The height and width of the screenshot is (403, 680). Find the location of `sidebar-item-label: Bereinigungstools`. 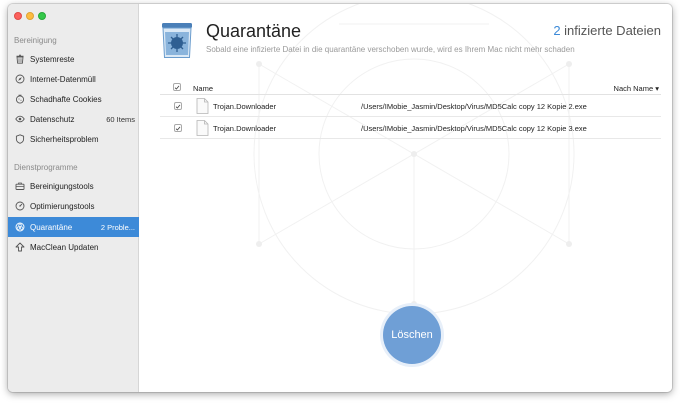

sidebar-item-label: Bereinigungstools is located at coordinates (62, 186).